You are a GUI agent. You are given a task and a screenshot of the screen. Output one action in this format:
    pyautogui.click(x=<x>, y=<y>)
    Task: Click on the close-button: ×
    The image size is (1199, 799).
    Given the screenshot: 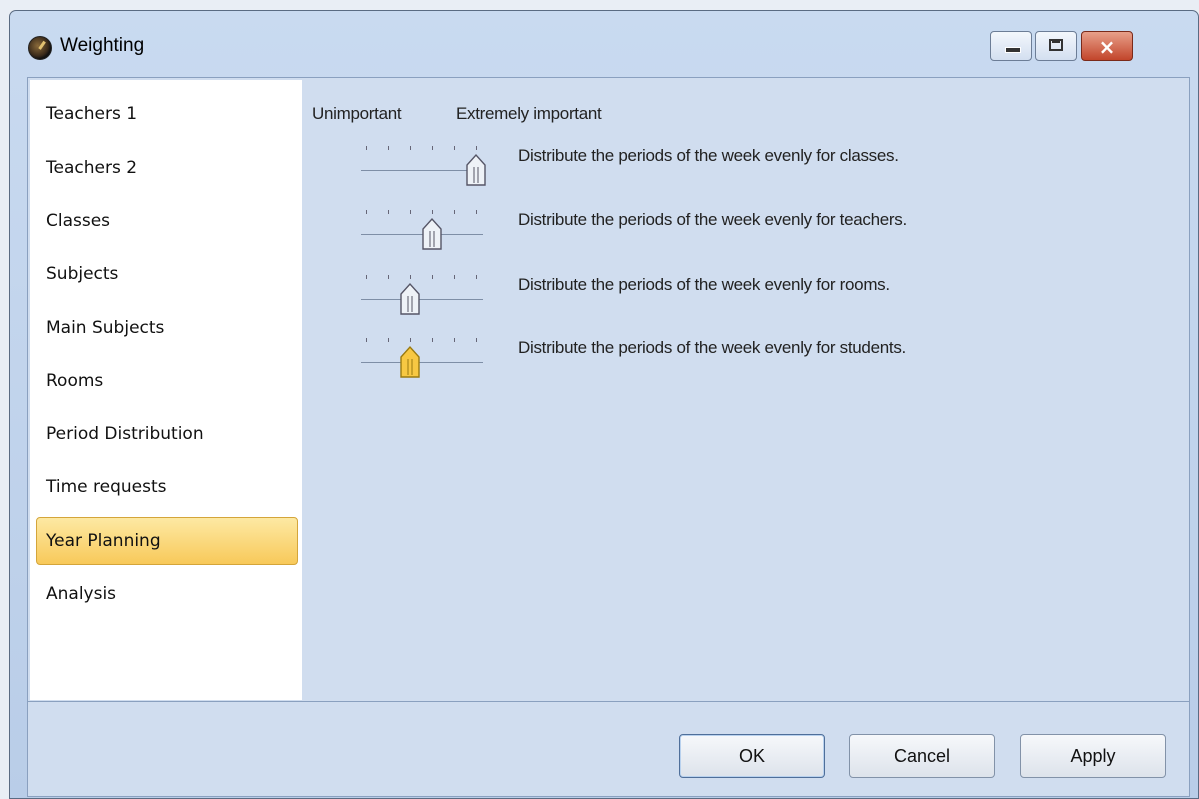 What is the action you would take?
    pyautogui.click(x=1107, y=46)
    